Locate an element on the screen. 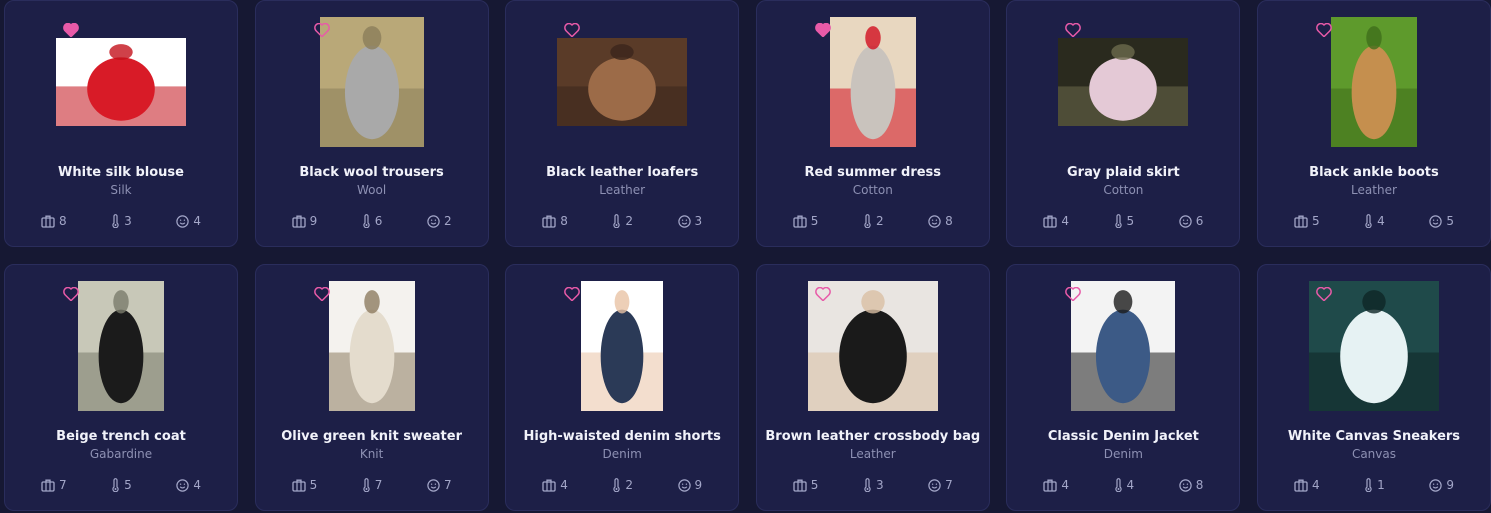  product-stats: 4 4 8 is located at coordinates (1123, 485).